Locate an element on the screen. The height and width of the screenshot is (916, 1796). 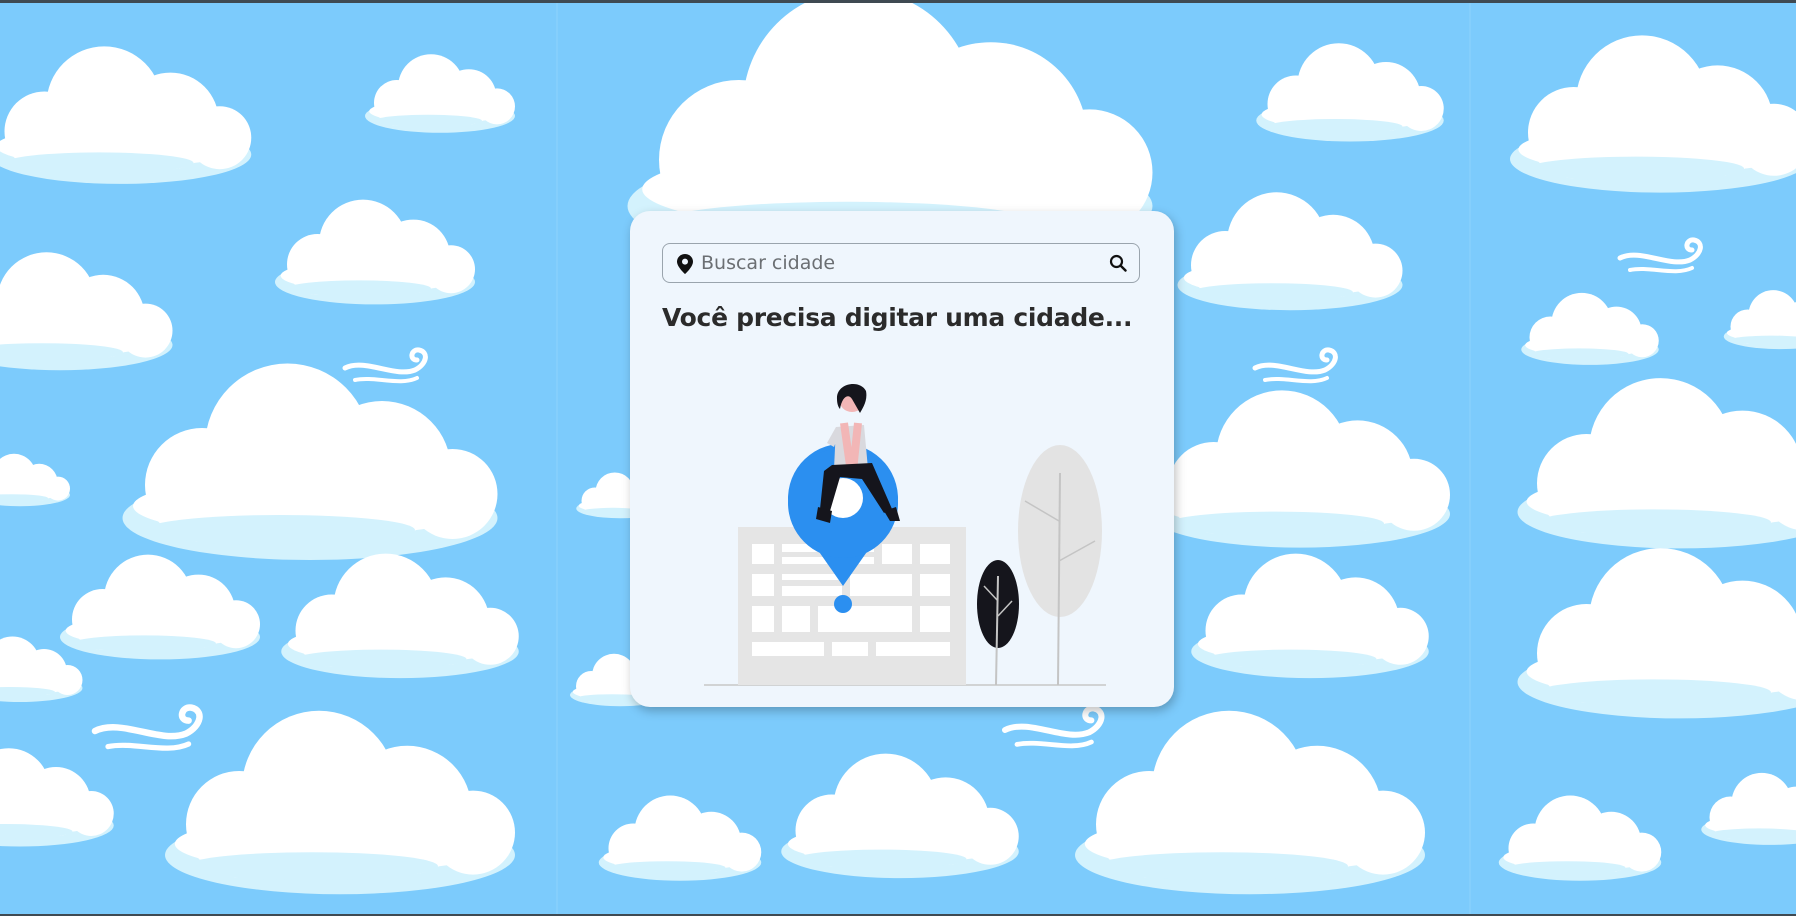
woman-on-location-pin-illustration is located at coordinates (905, 535).